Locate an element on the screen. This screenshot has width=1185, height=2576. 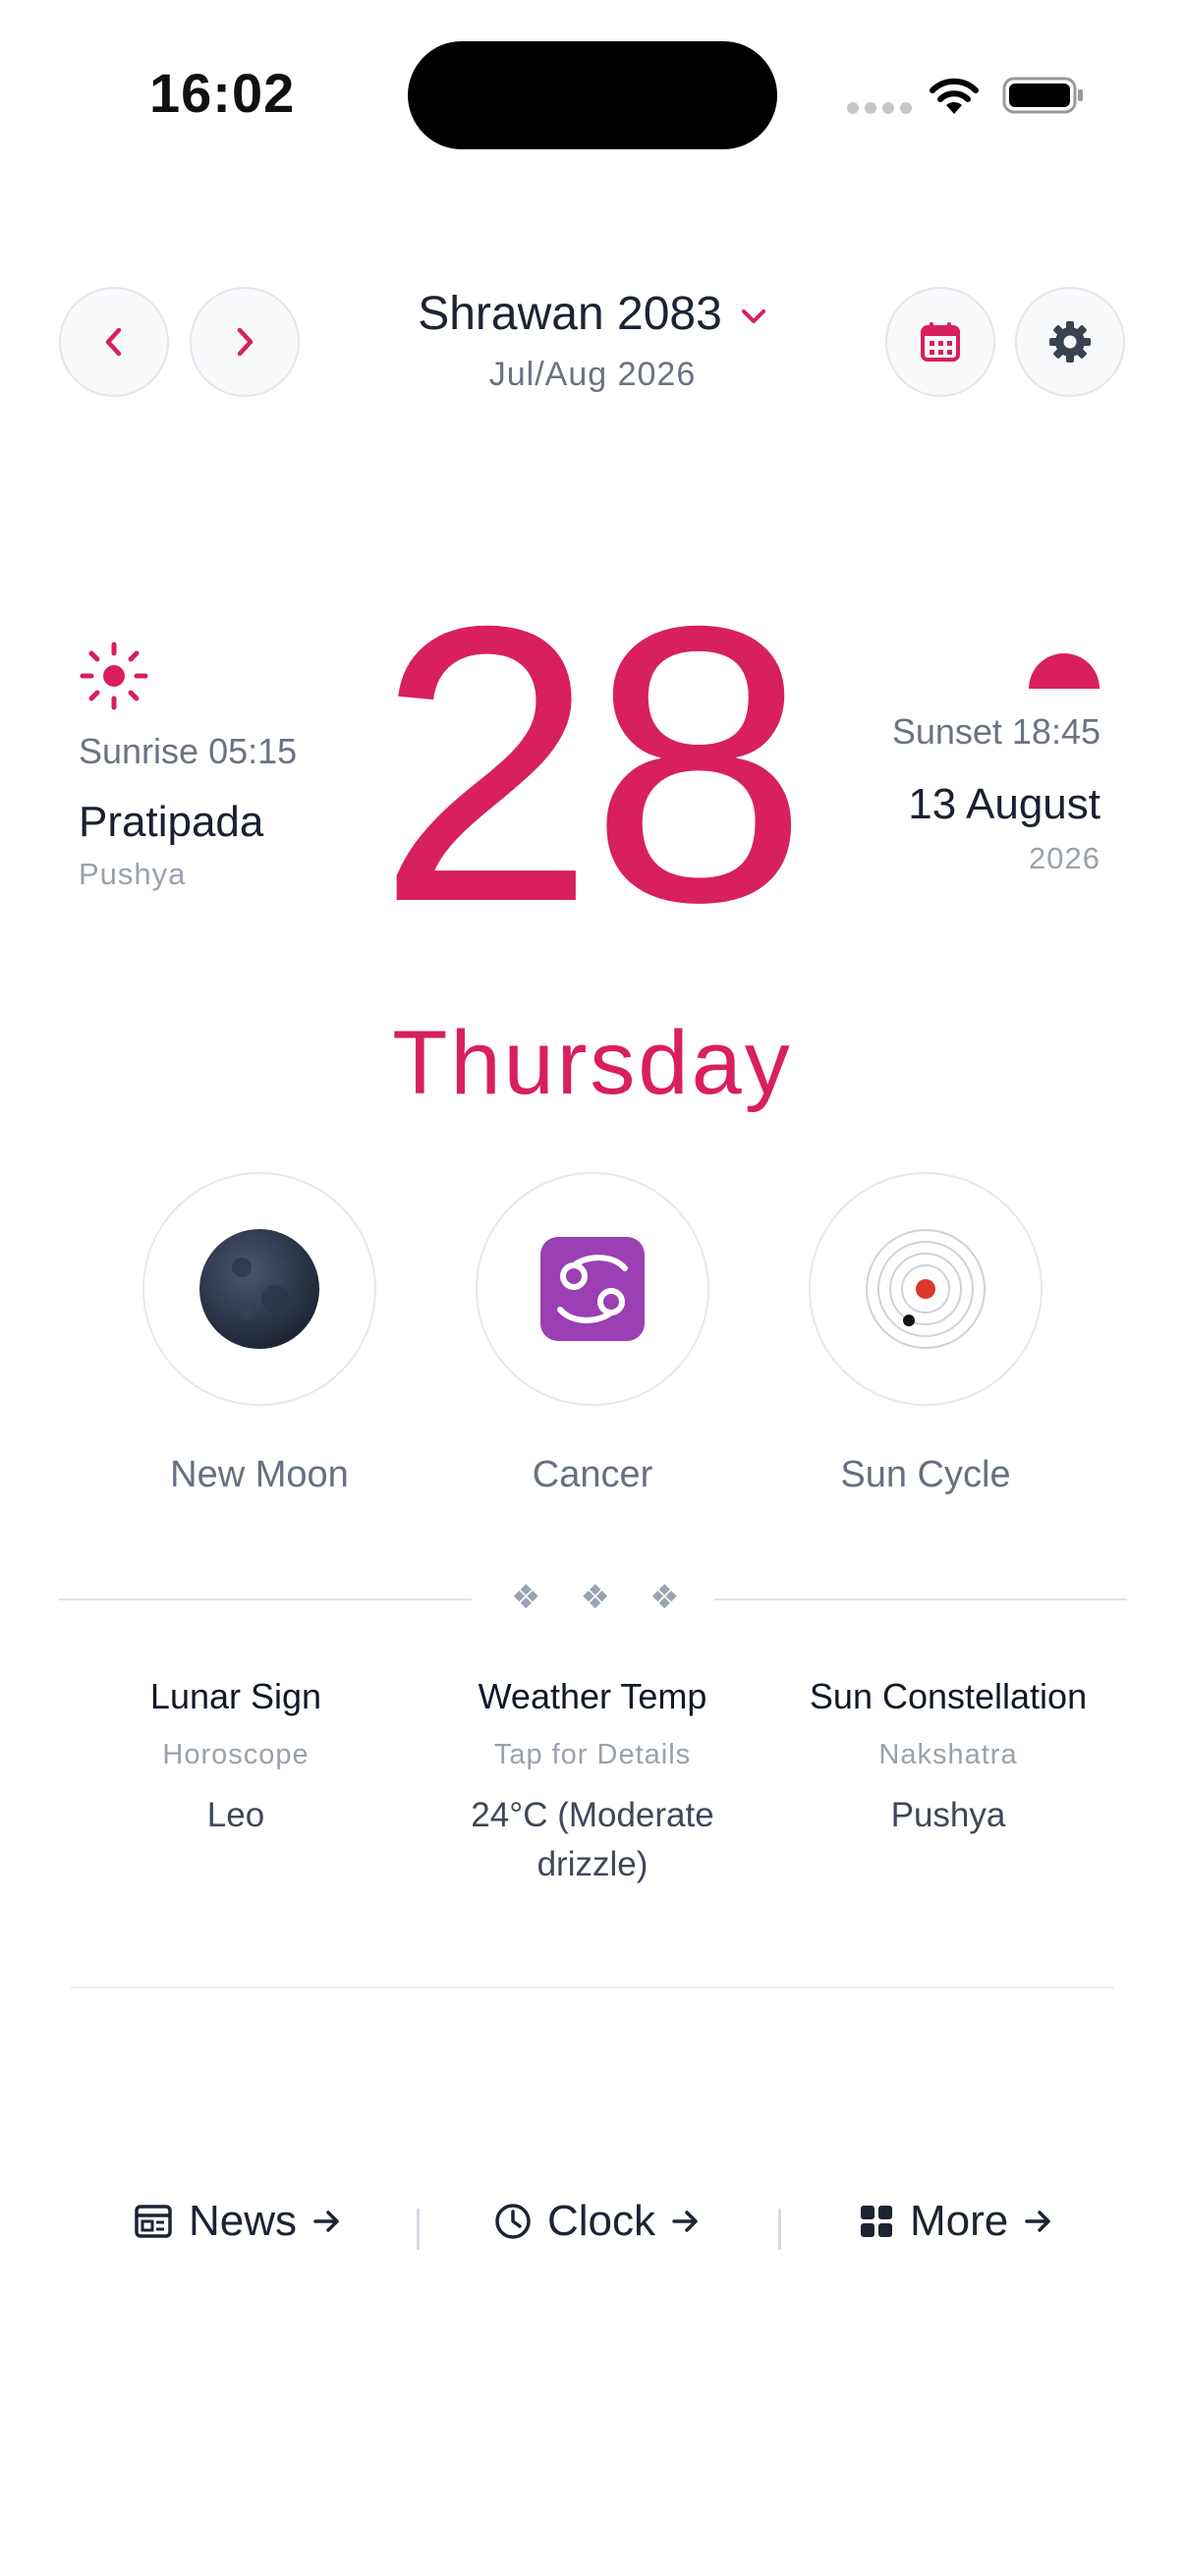
chevron-down-icon is located at coordinates (753, 316).